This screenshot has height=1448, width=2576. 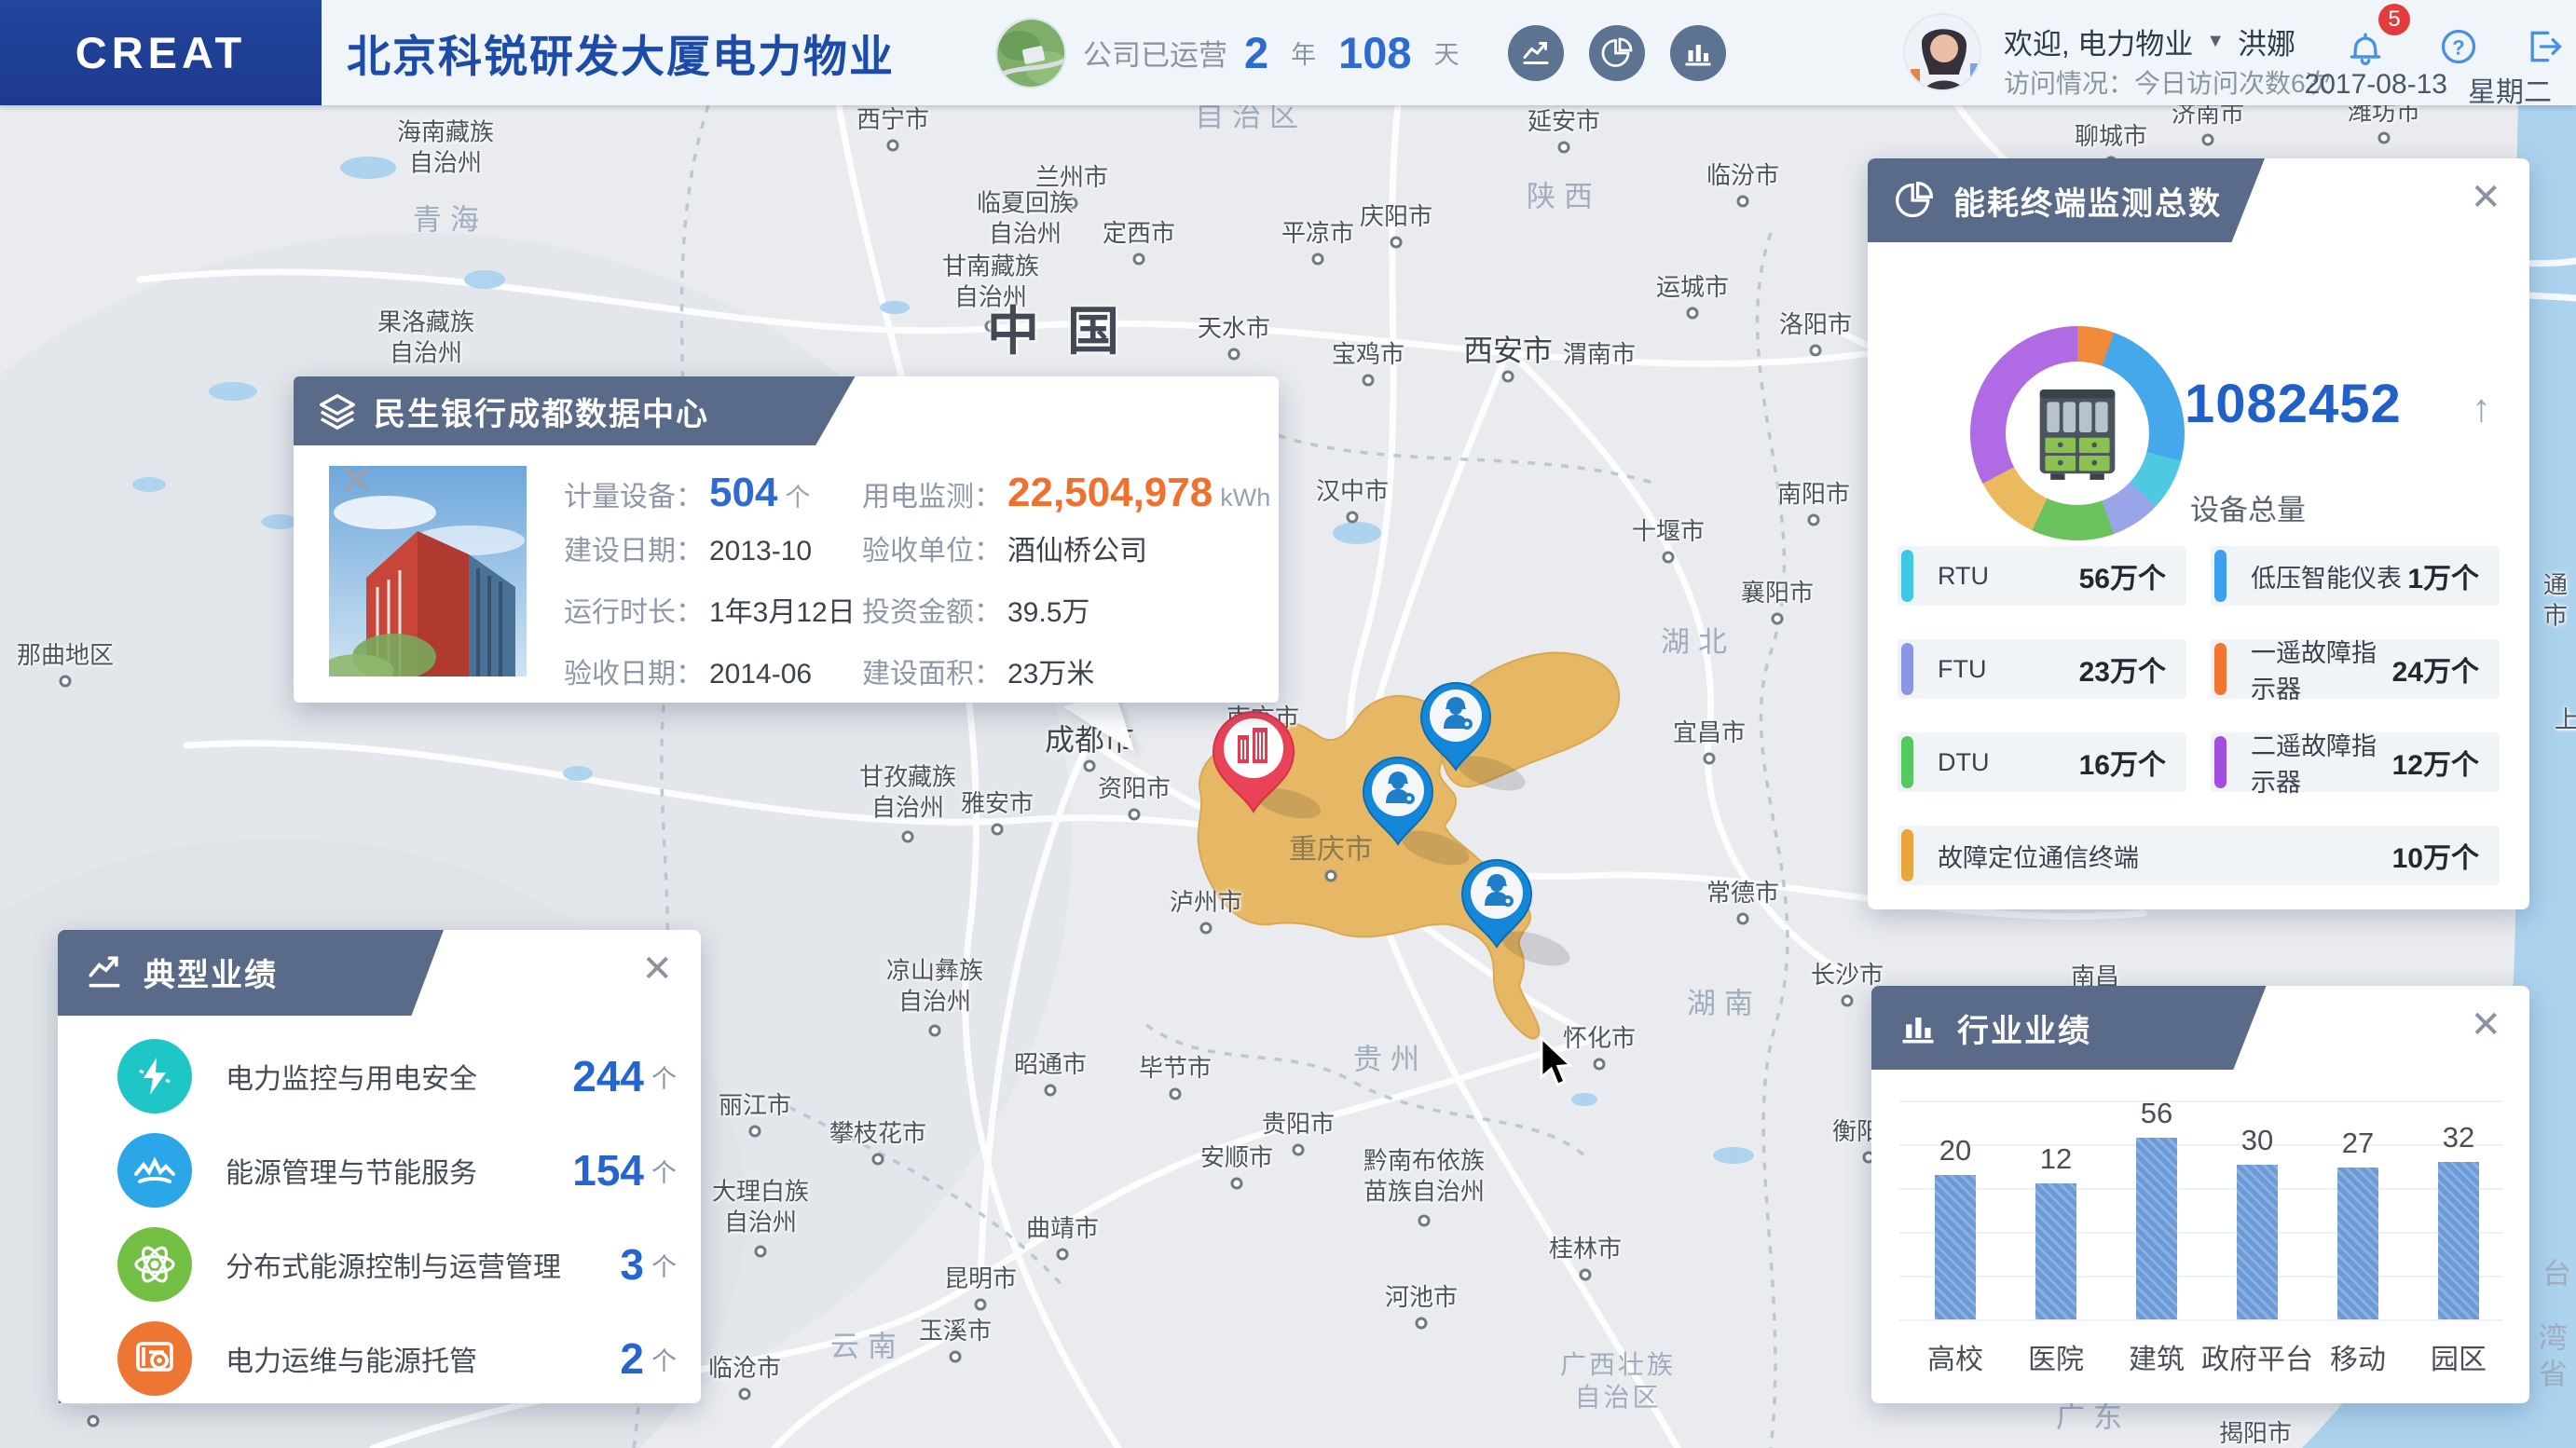 I want to click on performance-row: 能源管理与节能服务 154 个, so click(x=397, y=1170).